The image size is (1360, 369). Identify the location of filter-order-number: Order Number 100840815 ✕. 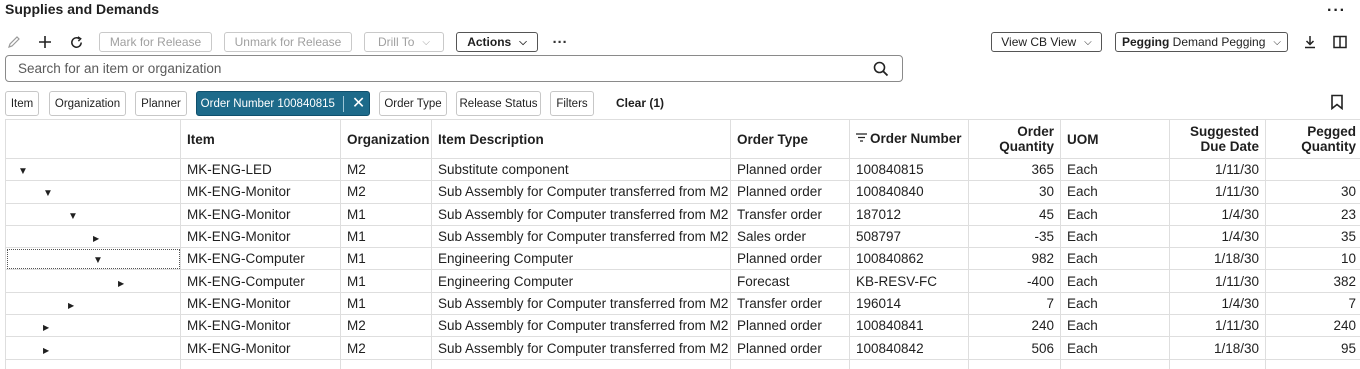
(283, 103).